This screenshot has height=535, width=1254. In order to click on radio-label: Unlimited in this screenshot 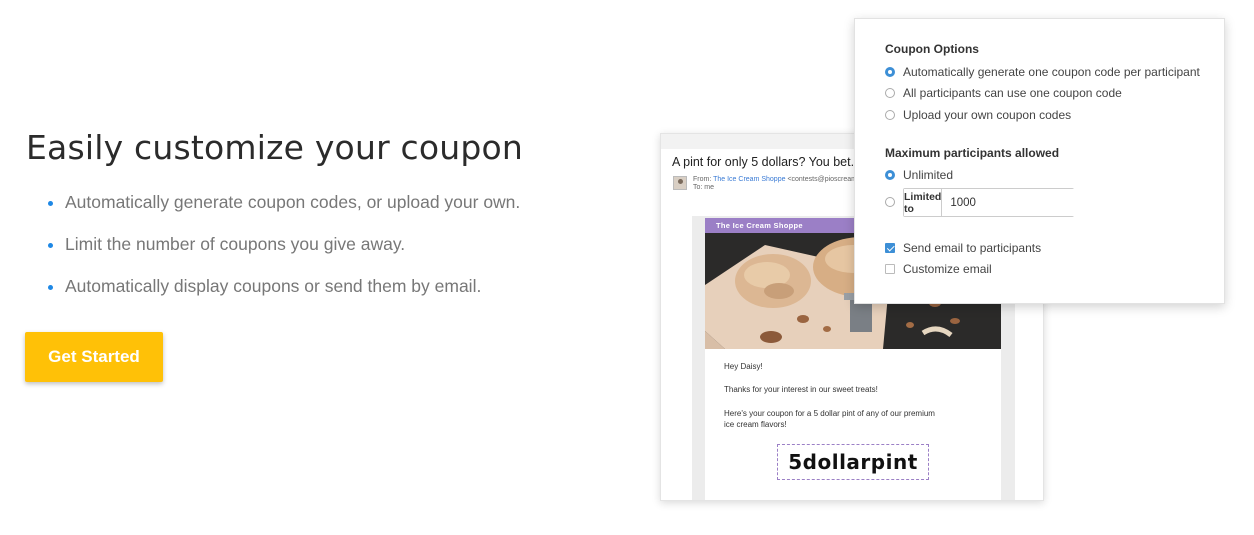, I will do `click(928, 175)`.